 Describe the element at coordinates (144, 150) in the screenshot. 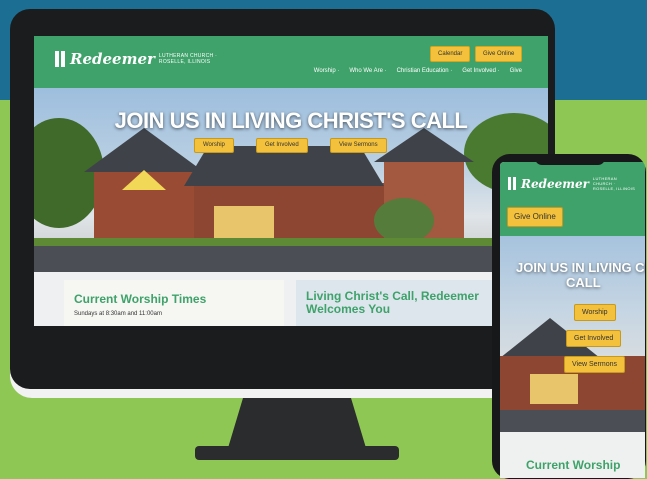

I see `church-roof-left` at that location.